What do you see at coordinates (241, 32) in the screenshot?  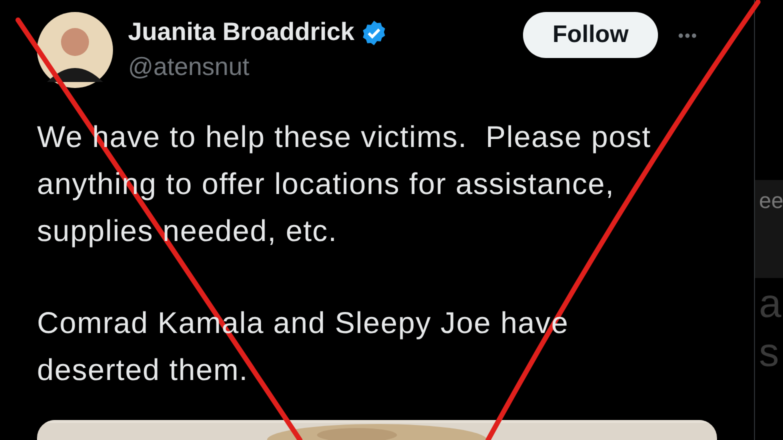 I see `author-name: Juanita Broaddrick` at bounding box center [241, 32].